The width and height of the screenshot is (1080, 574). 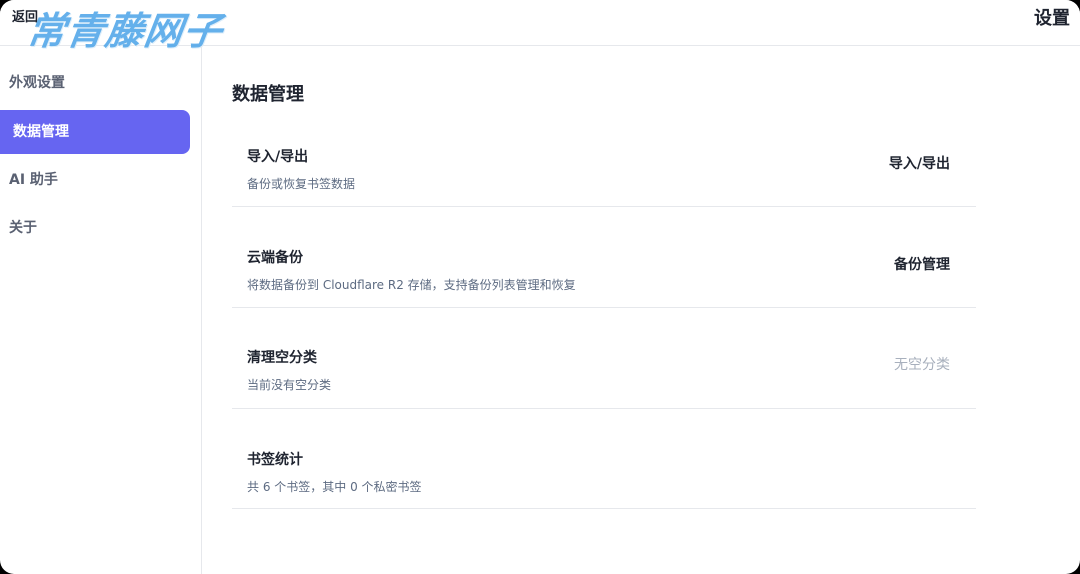 What do you see at coordinates (278, 157) in the screenshot?
I see `row-title: 导入/导出` at bounding box center [278, 157].